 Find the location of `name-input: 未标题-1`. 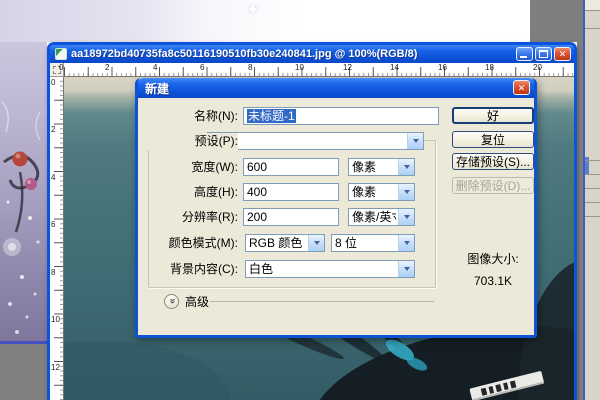

name-input: 未标题-1 is located at coordinates (341, 116).